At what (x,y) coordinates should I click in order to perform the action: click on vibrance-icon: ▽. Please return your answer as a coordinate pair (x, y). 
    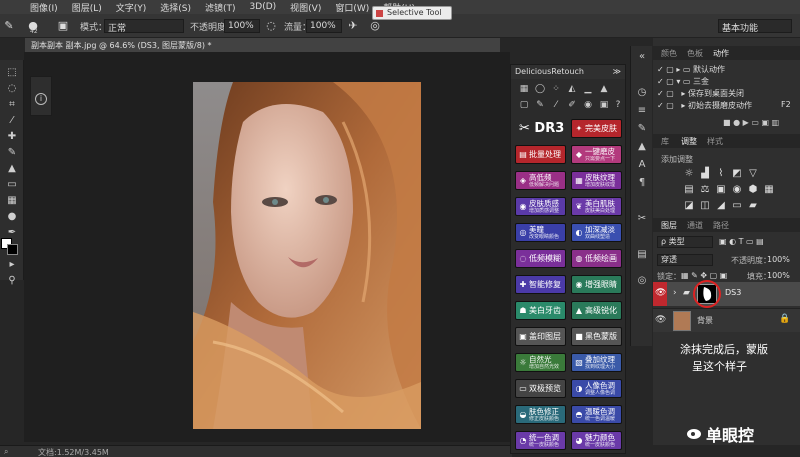
    Looking at the image, I should click on (753, 174).